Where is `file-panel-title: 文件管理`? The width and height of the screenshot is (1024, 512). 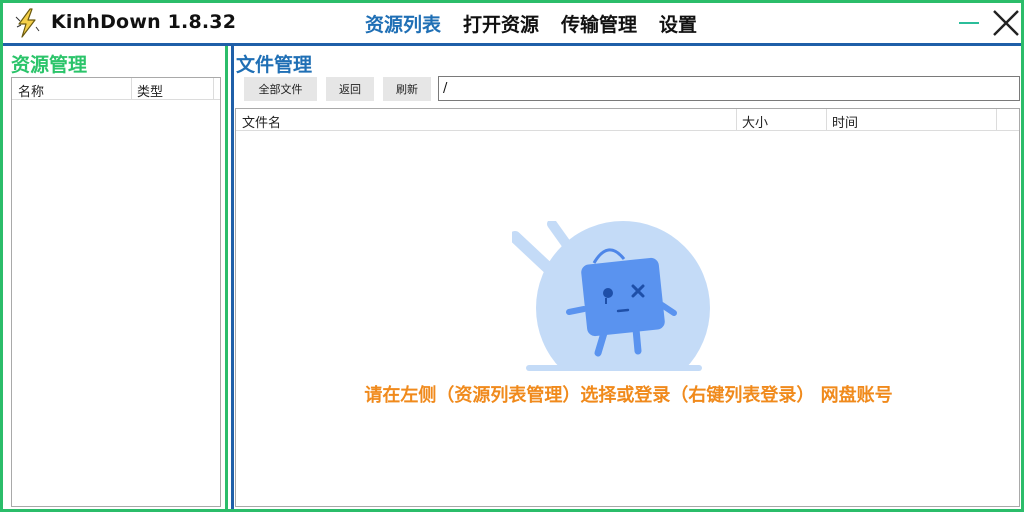 file-panel-title: 文件管理 is located at coordinates (274, 65).